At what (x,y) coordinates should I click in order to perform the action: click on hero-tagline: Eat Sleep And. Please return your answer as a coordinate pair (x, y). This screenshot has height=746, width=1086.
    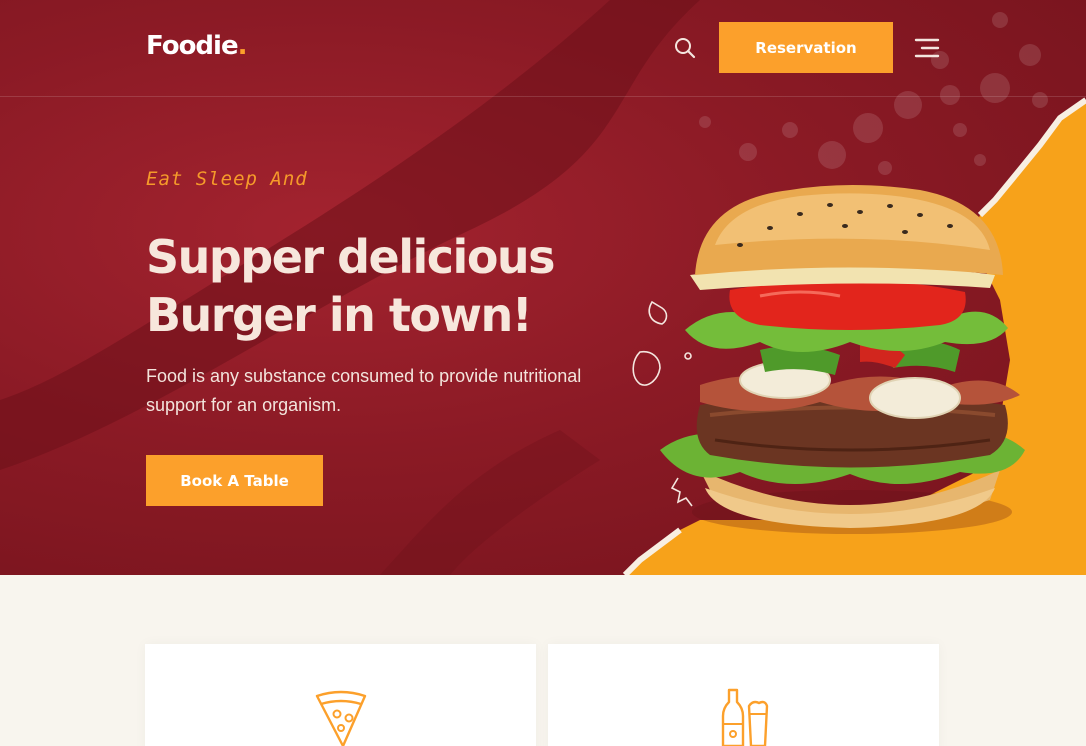
    Looking at the image, I should click on (227, 179).